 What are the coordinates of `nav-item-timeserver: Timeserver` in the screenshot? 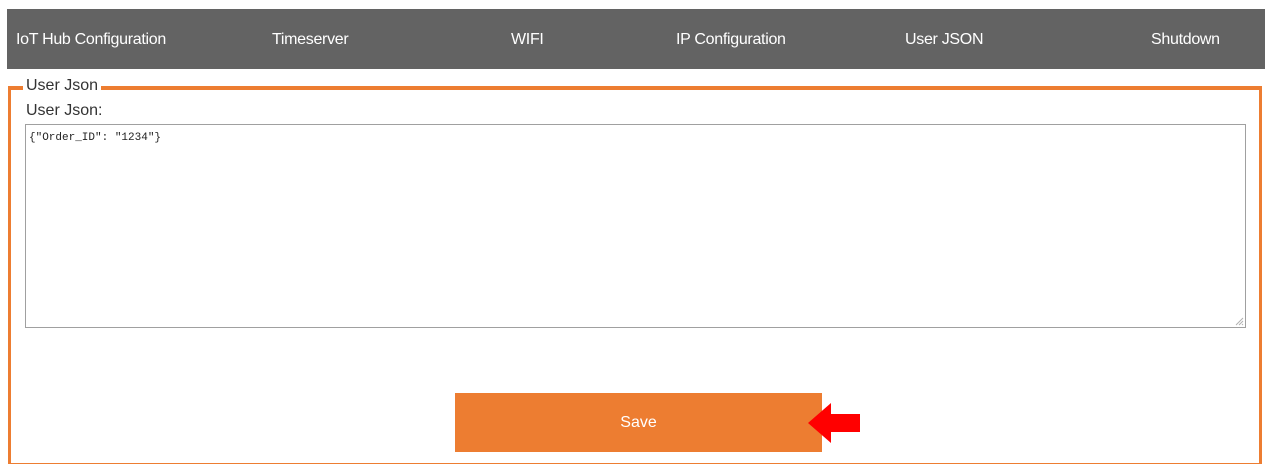 It's located at (310, 39).